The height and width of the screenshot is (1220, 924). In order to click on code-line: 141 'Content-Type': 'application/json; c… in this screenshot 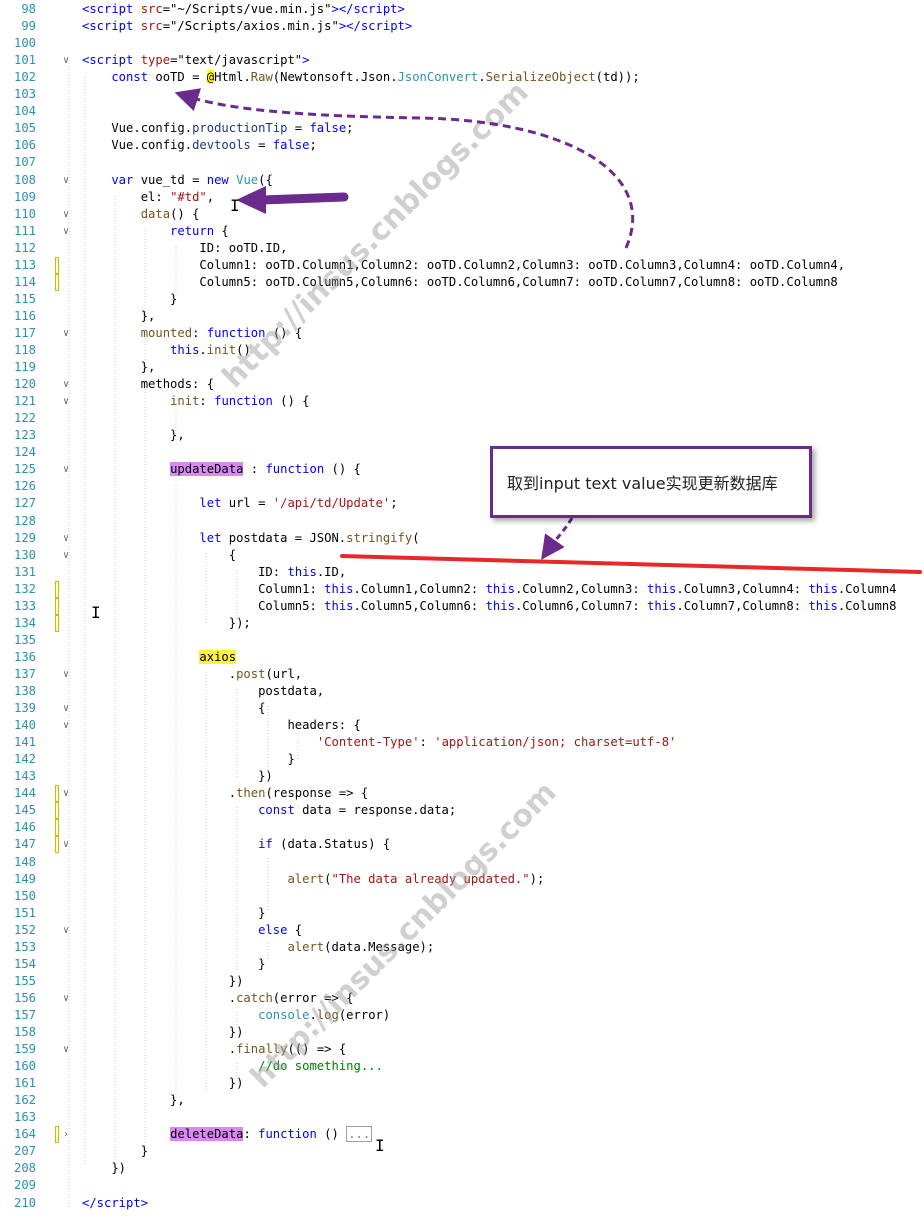, I will do `click(462, 742)`.